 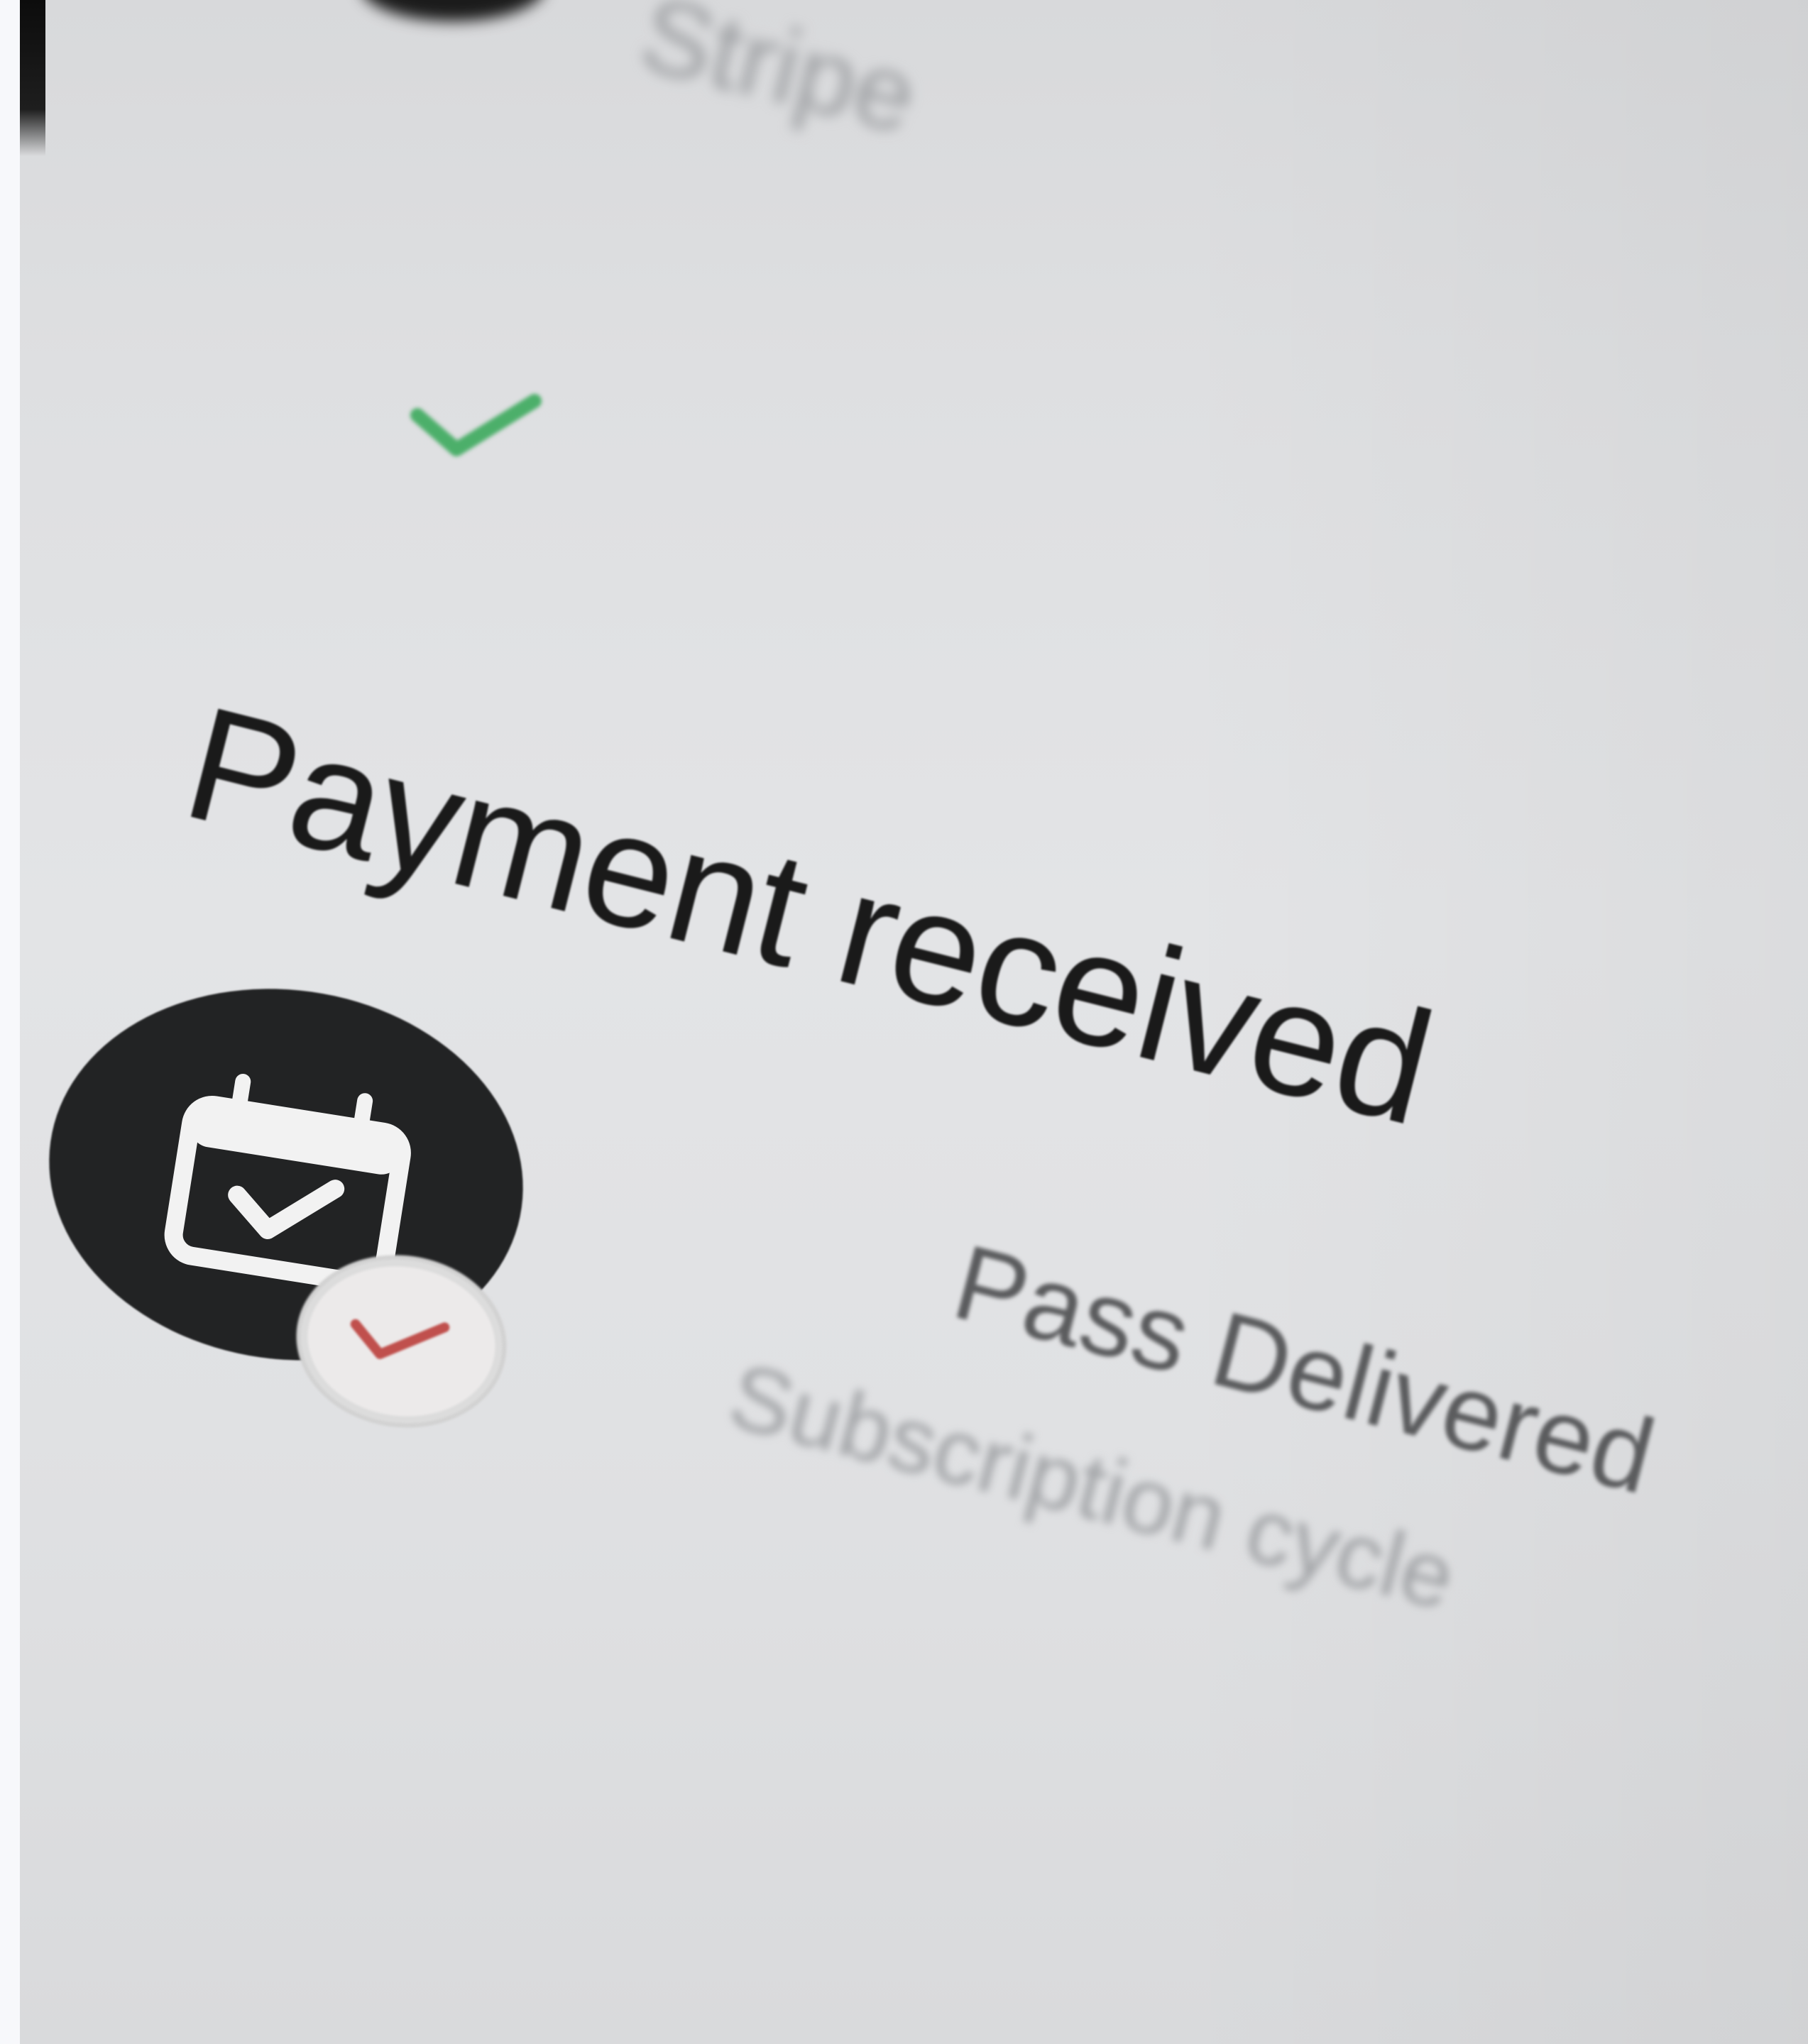 What do you see at coordinates (778, 78) in the screenshot?
I see `merchant-name: Stripe` at bounding box center [778, 78].